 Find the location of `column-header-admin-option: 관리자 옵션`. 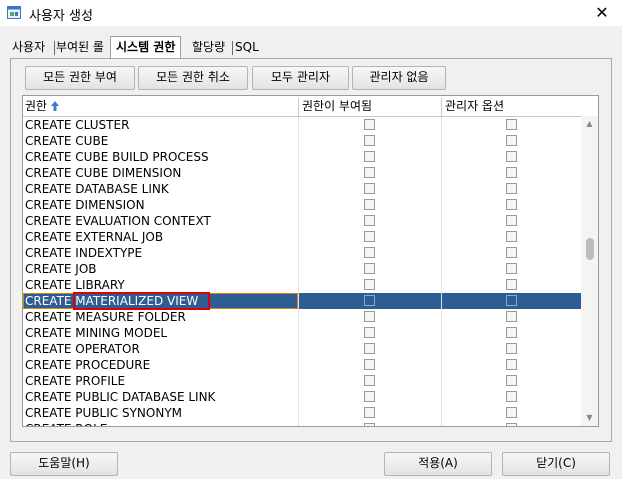

column-header-admin-option: 관리자 옵션 is located at coordinates (473, 106).